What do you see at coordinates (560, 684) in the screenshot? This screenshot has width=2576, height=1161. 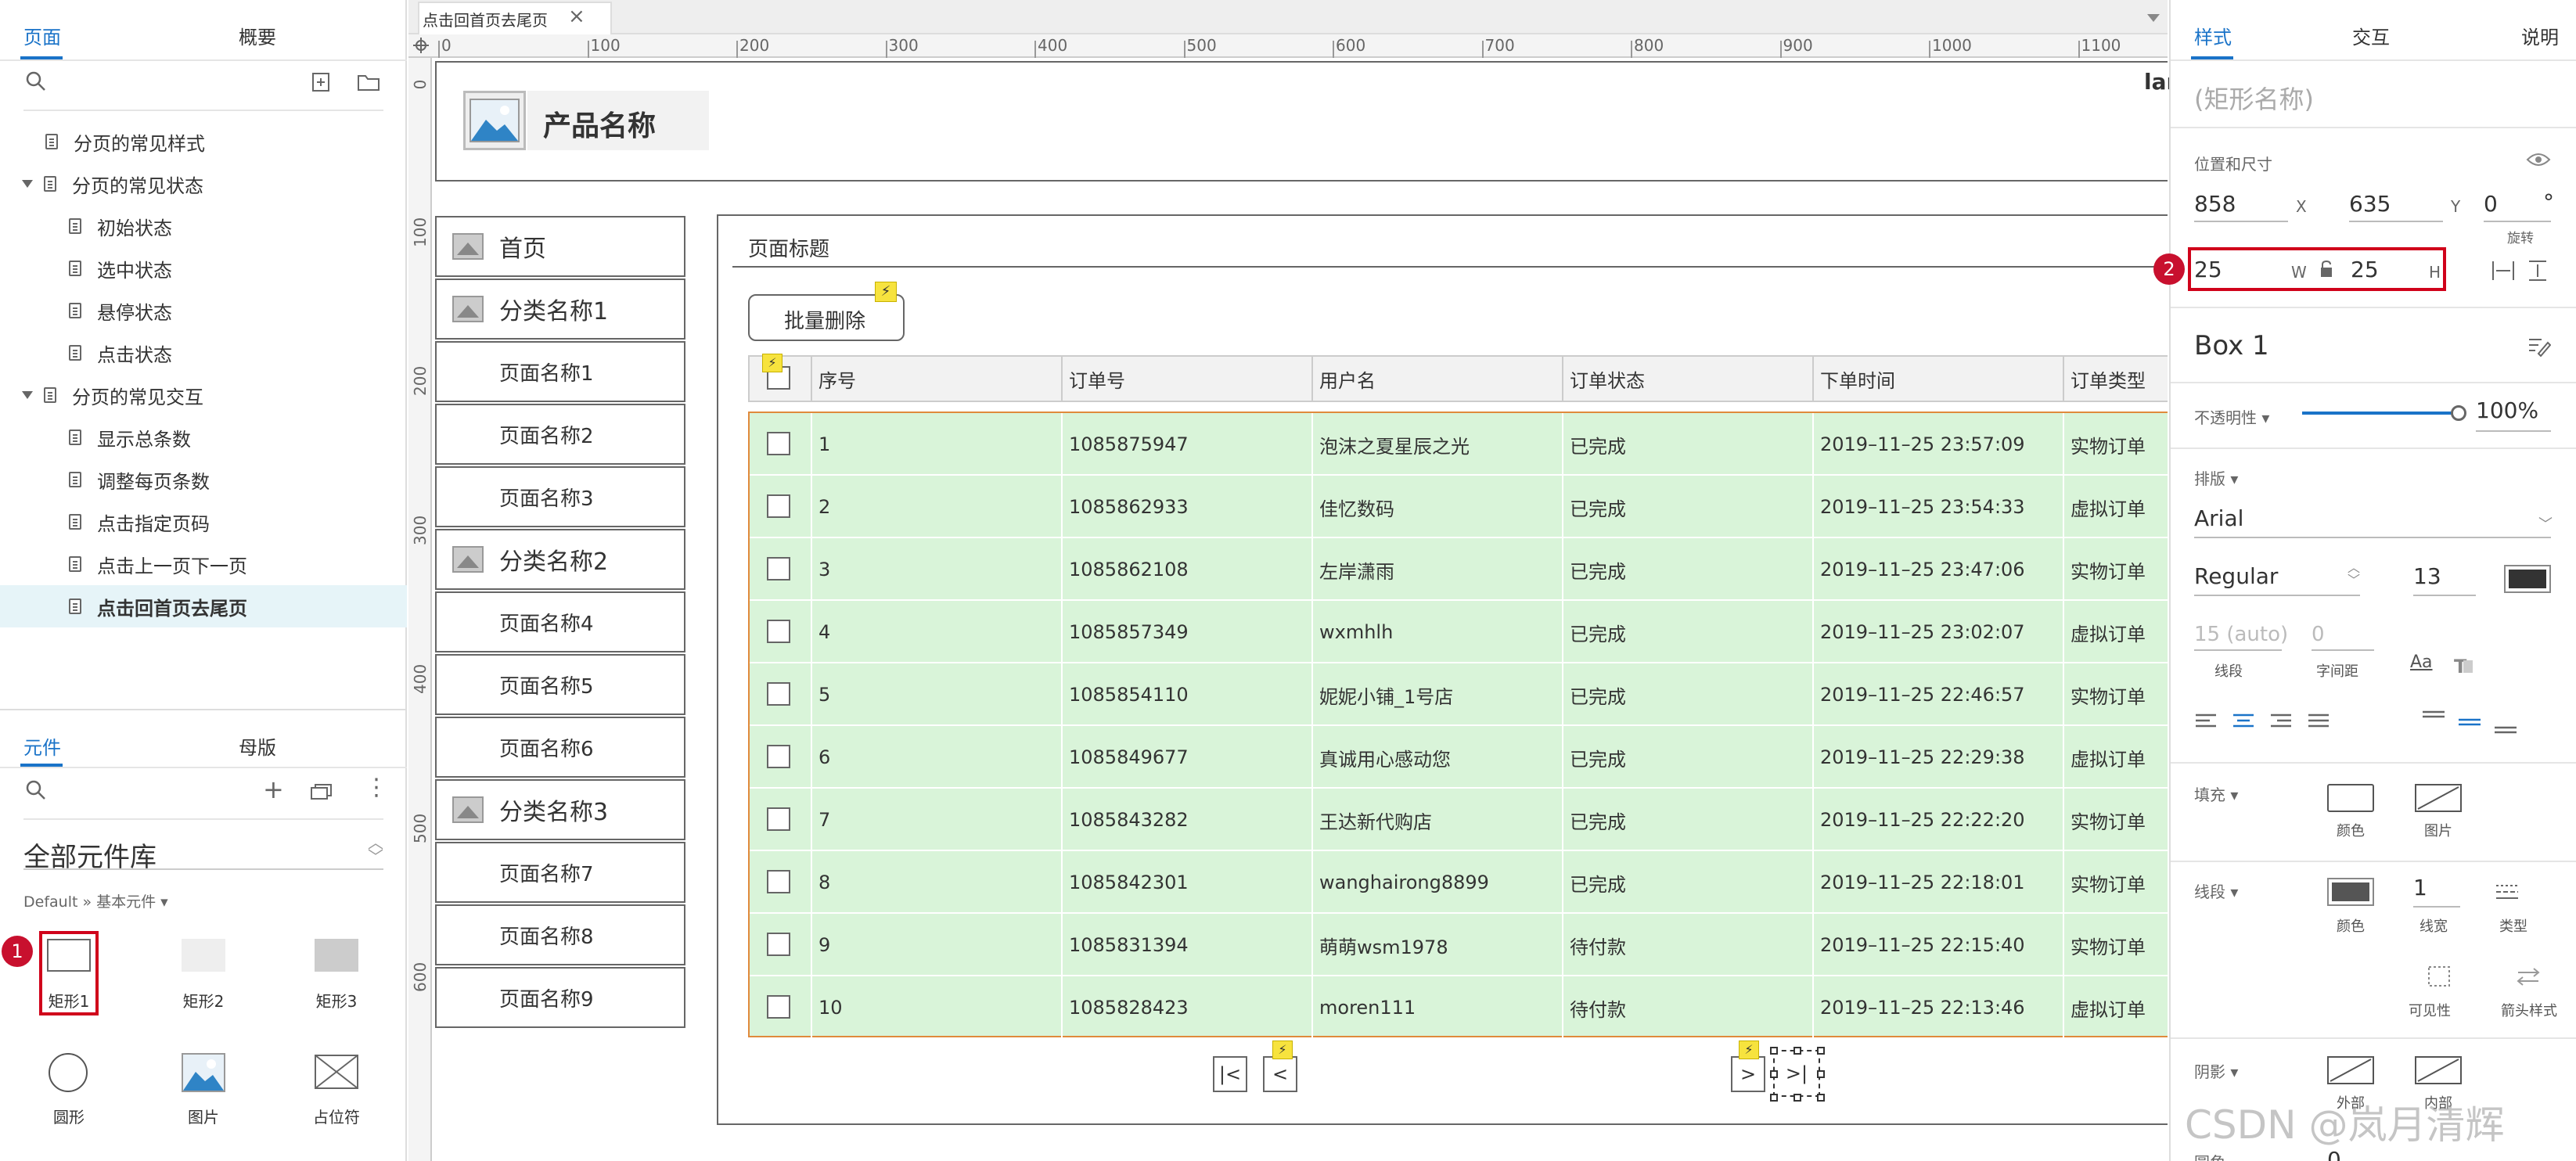 I see `nav-item: 页面名称5` at bounding box center [560, 684].